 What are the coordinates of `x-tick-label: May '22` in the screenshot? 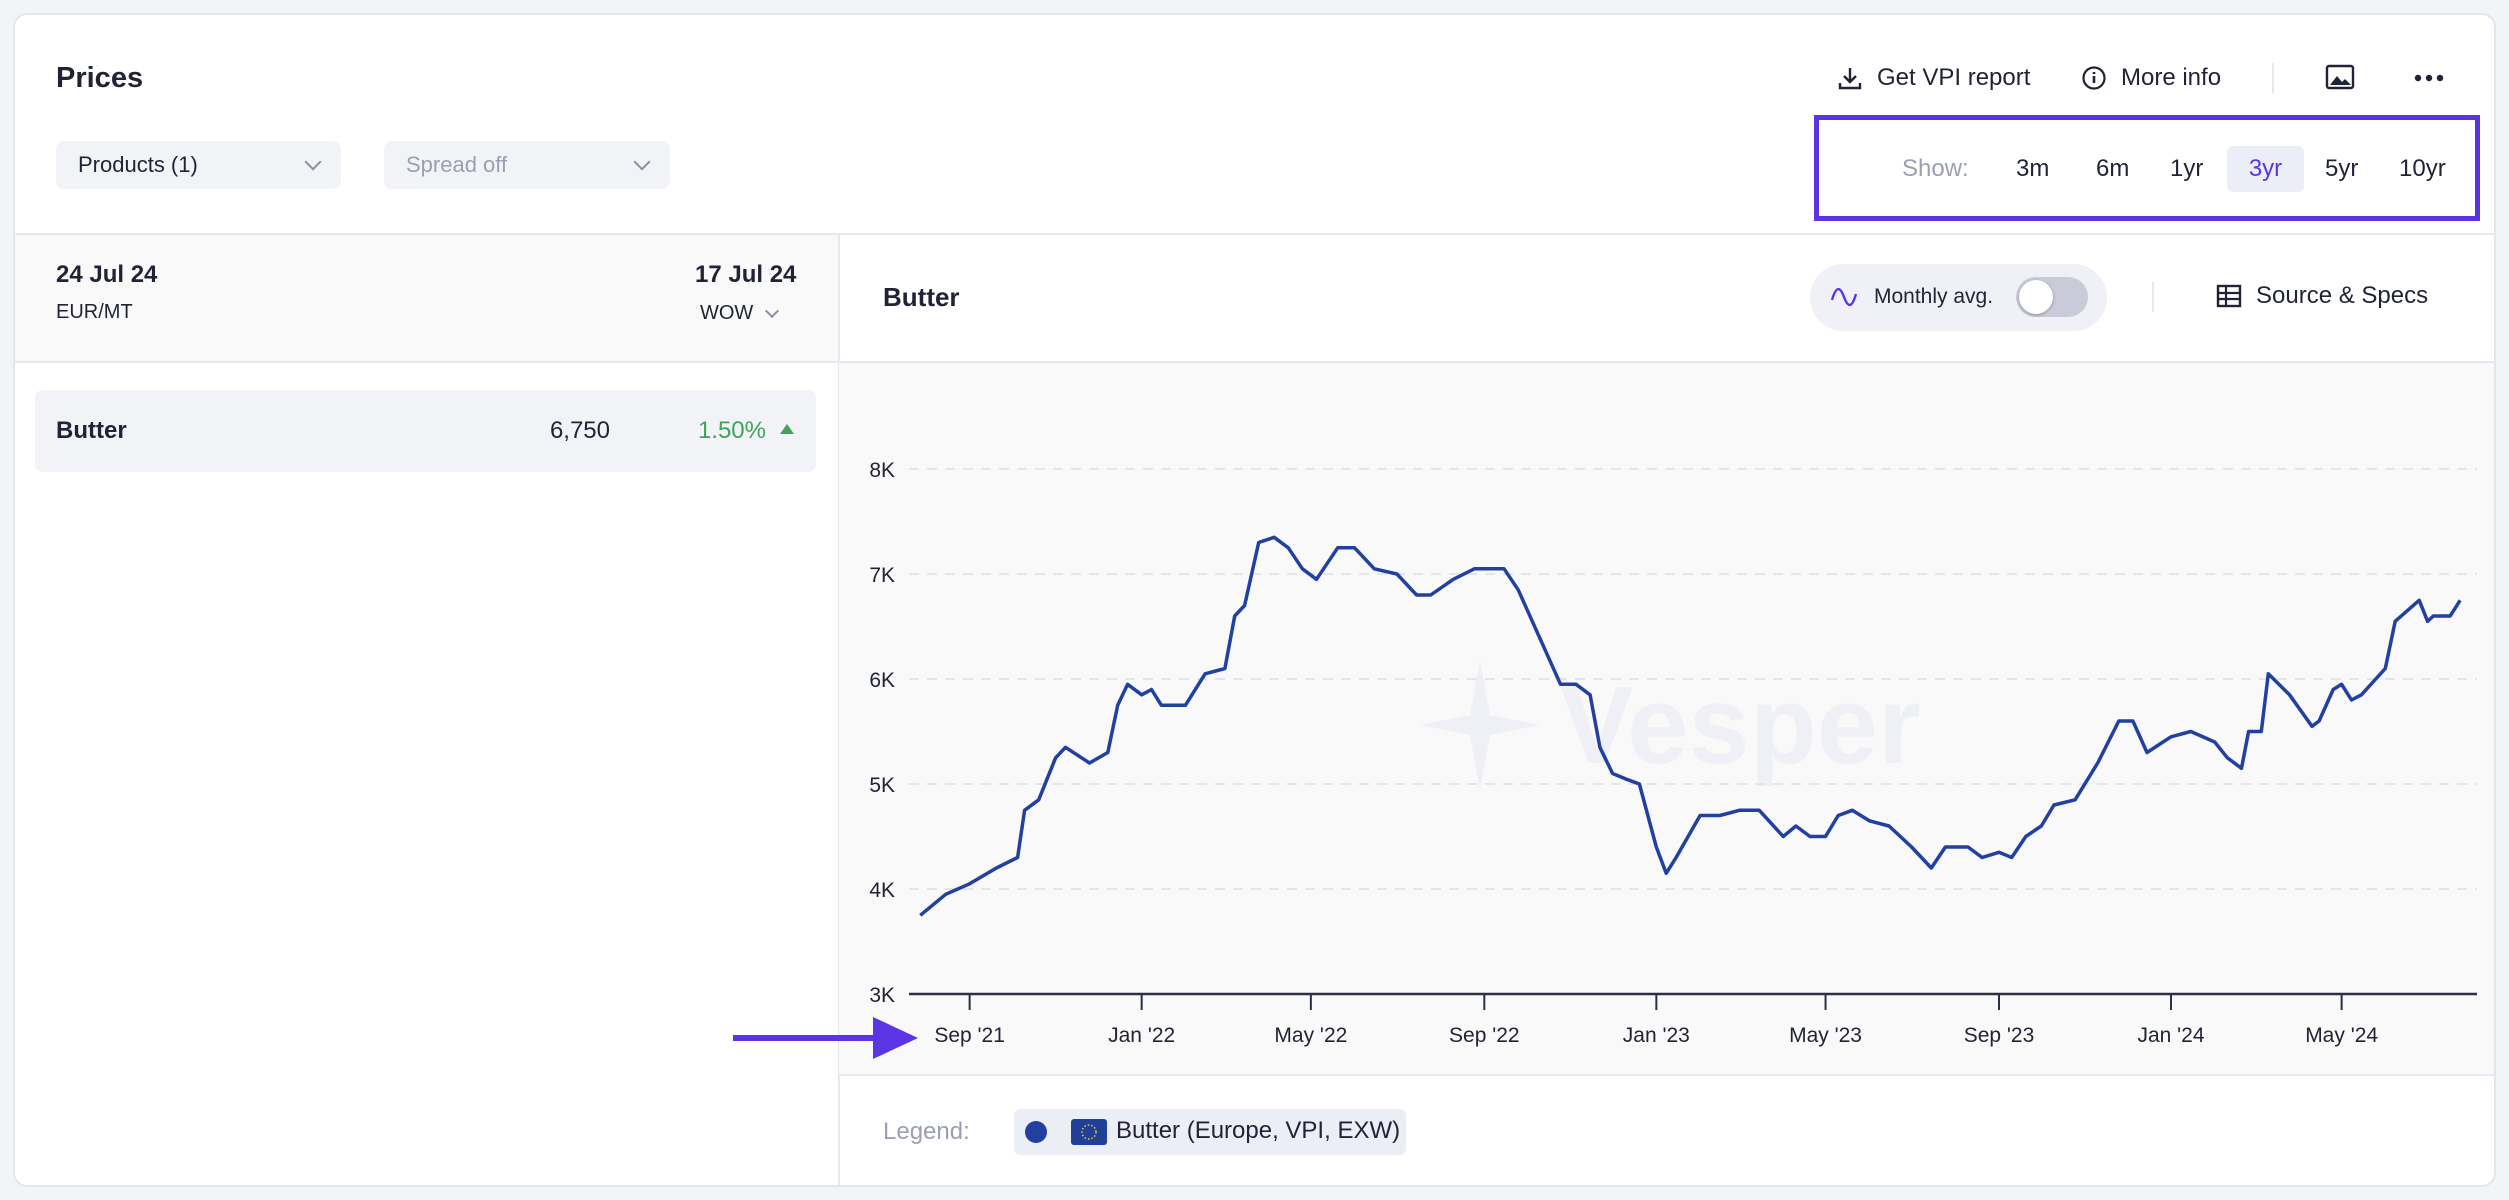 It's located at (1310, 1035).